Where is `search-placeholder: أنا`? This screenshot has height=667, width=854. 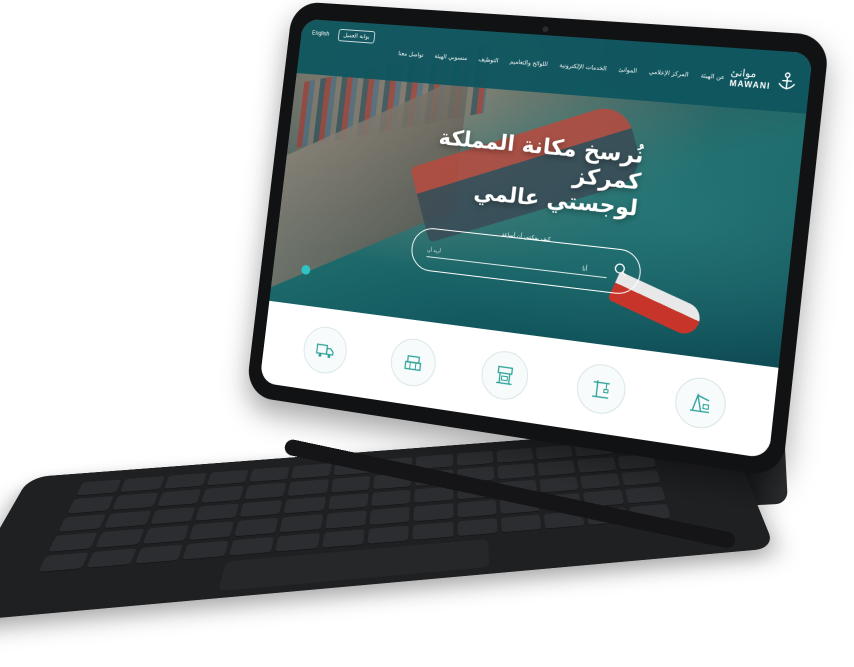 search-placeholder: أنا is located at coordinates (584, 268).